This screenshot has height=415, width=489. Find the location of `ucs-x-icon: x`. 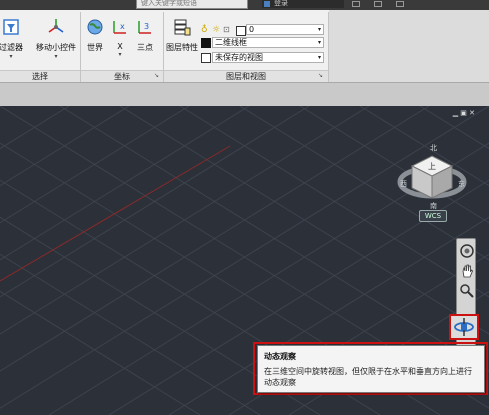

ucs-x-icon: x is located at coordinates (119, 27).